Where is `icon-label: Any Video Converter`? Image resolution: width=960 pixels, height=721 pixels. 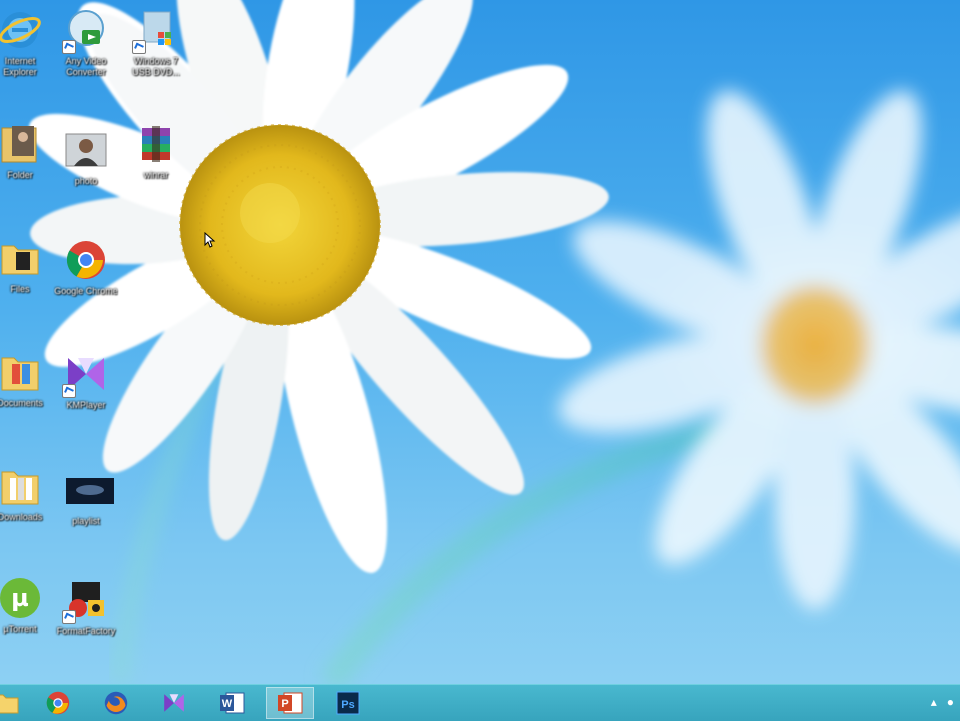 icon-label: Any Video Converter is located at coordinates (86, 66).